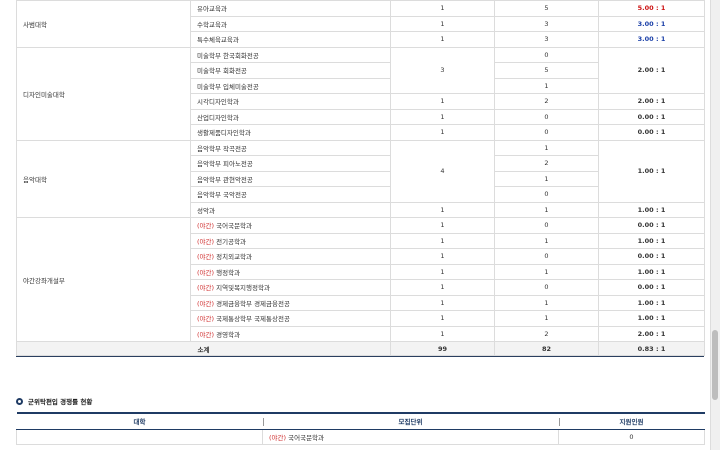  I want to click on table-header-row: 대학 모집단위 지원인원, so click(360, 421).